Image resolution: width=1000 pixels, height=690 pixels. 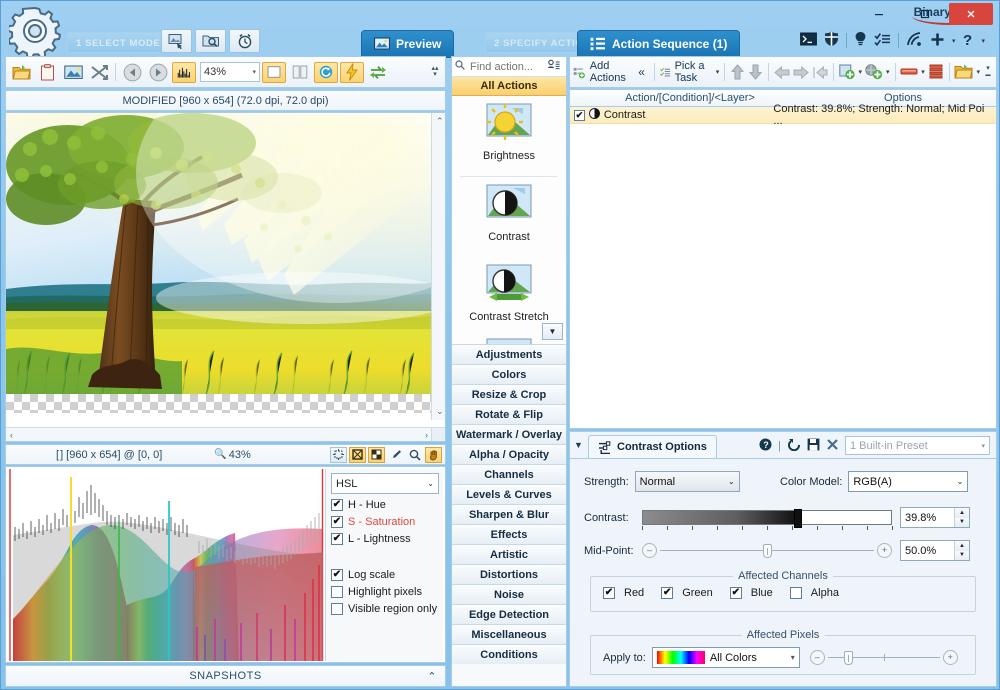 I want to click on chevron-down-icon: ▼, so click(x=552, y=331).